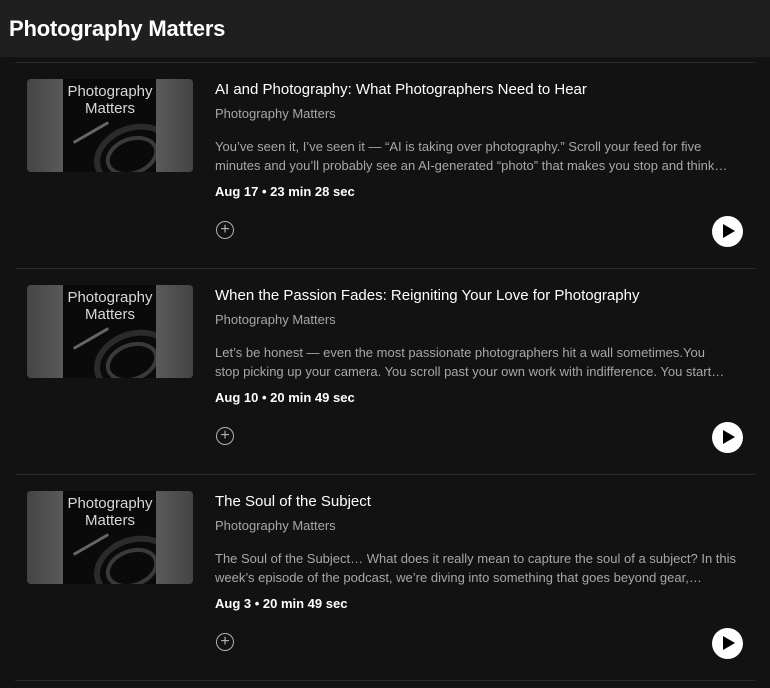 The image size is (770, 688). Describe the element at coordinates (117, 28) in the screenshot. I see `page-title: Photography Matters` at that location.